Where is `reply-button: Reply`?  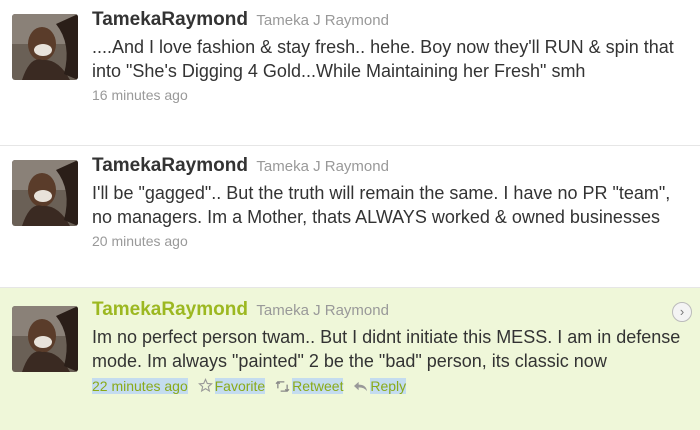
reply-button: Reply is located at coordinates (380, 387).